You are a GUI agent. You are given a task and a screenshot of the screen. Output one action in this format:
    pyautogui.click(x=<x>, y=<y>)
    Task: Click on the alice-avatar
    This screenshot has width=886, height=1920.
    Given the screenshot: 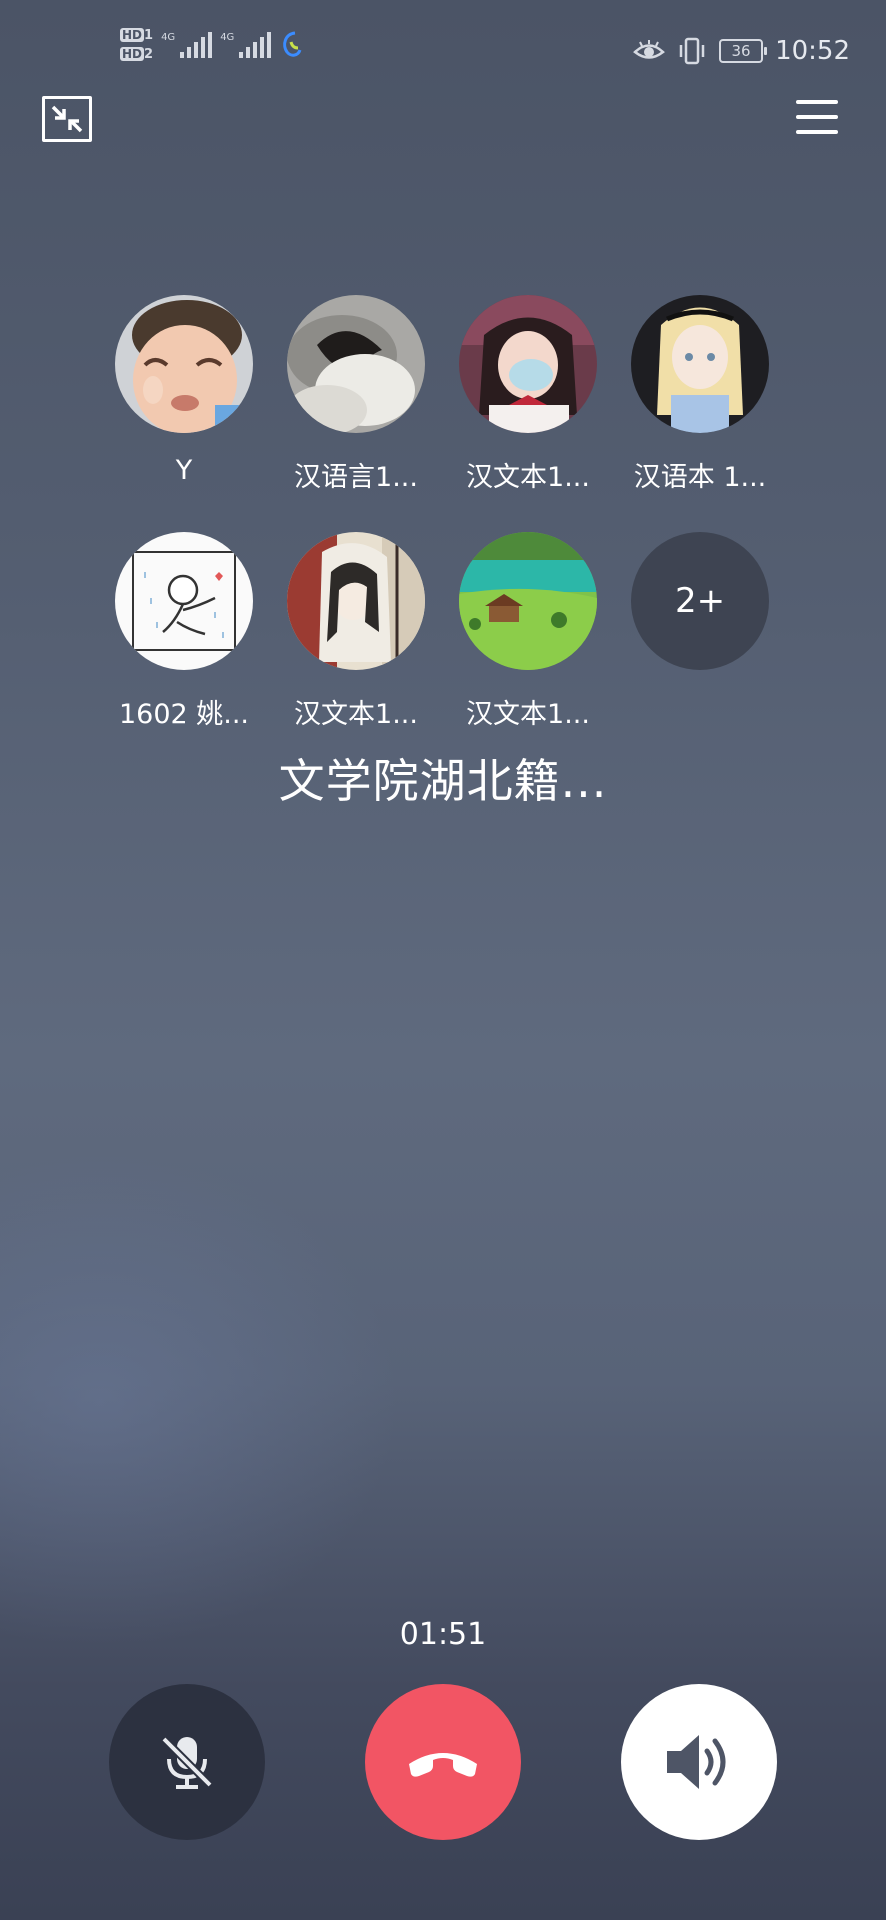 What is the action you would take?
    pyautogui.click(x=700, y=364)
    